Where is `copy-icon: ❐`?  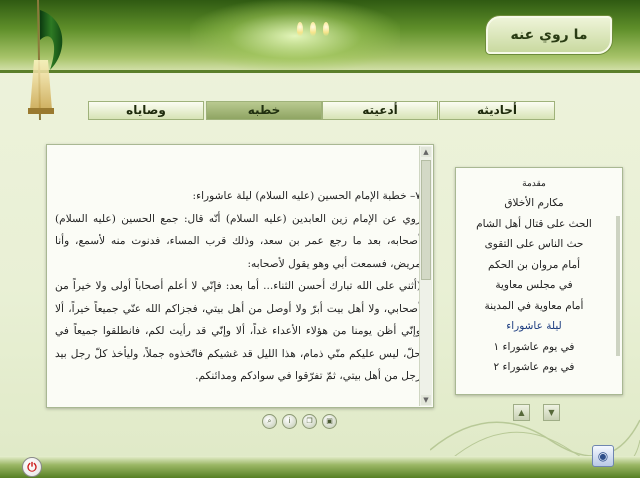 copy-icon: ❐ is located at coordinates (309, 421).